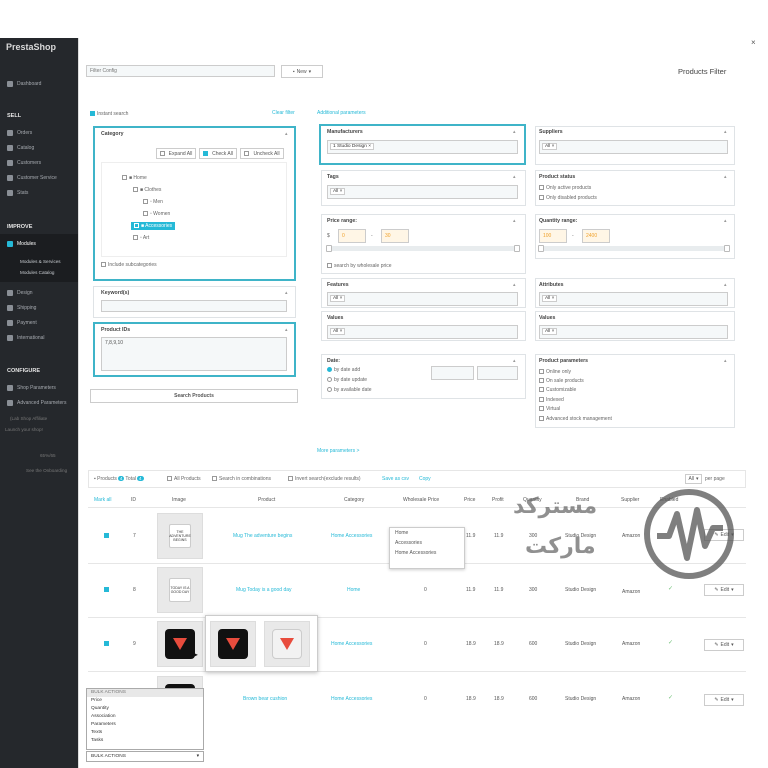 The height and width of the screenshot is (768, 768). I want to click on sidebar-sub-modules-catalog: Modules Catalog, so click(37, 272).